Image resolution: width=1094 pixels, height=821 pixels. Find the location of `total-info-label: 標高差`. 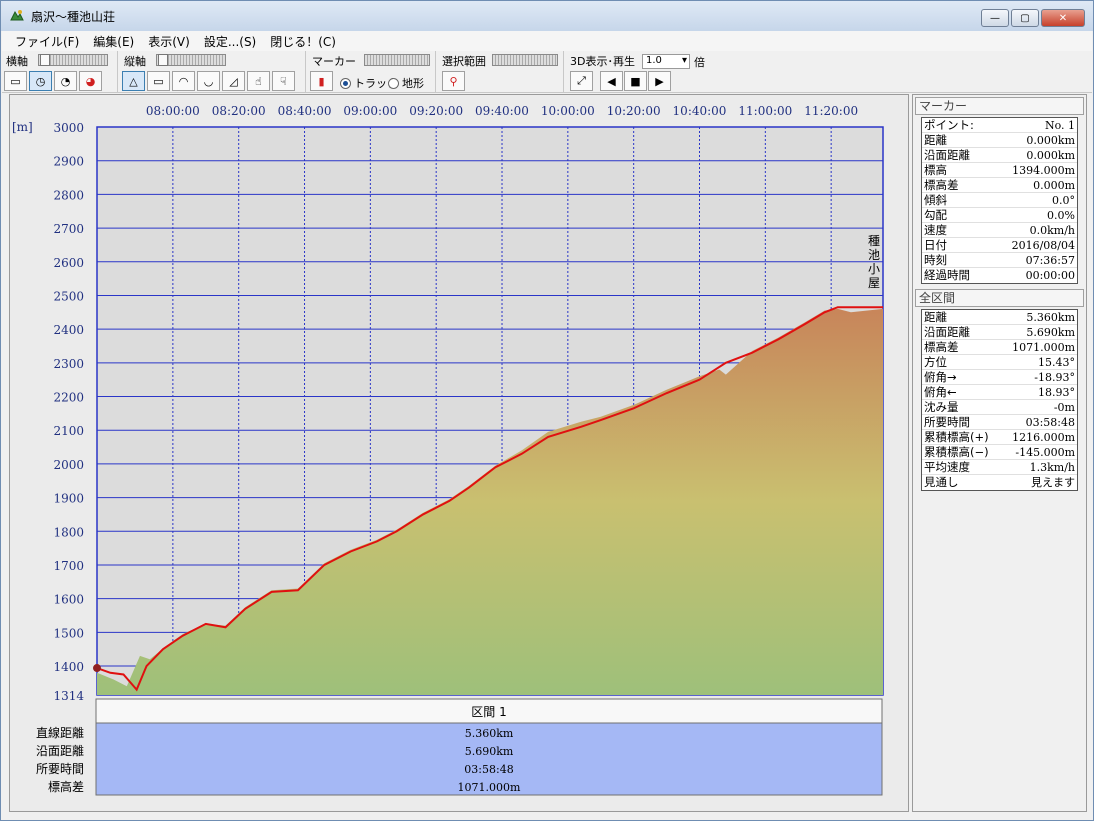

total-info-label: 標高差 is located at coordinates (941, 347).